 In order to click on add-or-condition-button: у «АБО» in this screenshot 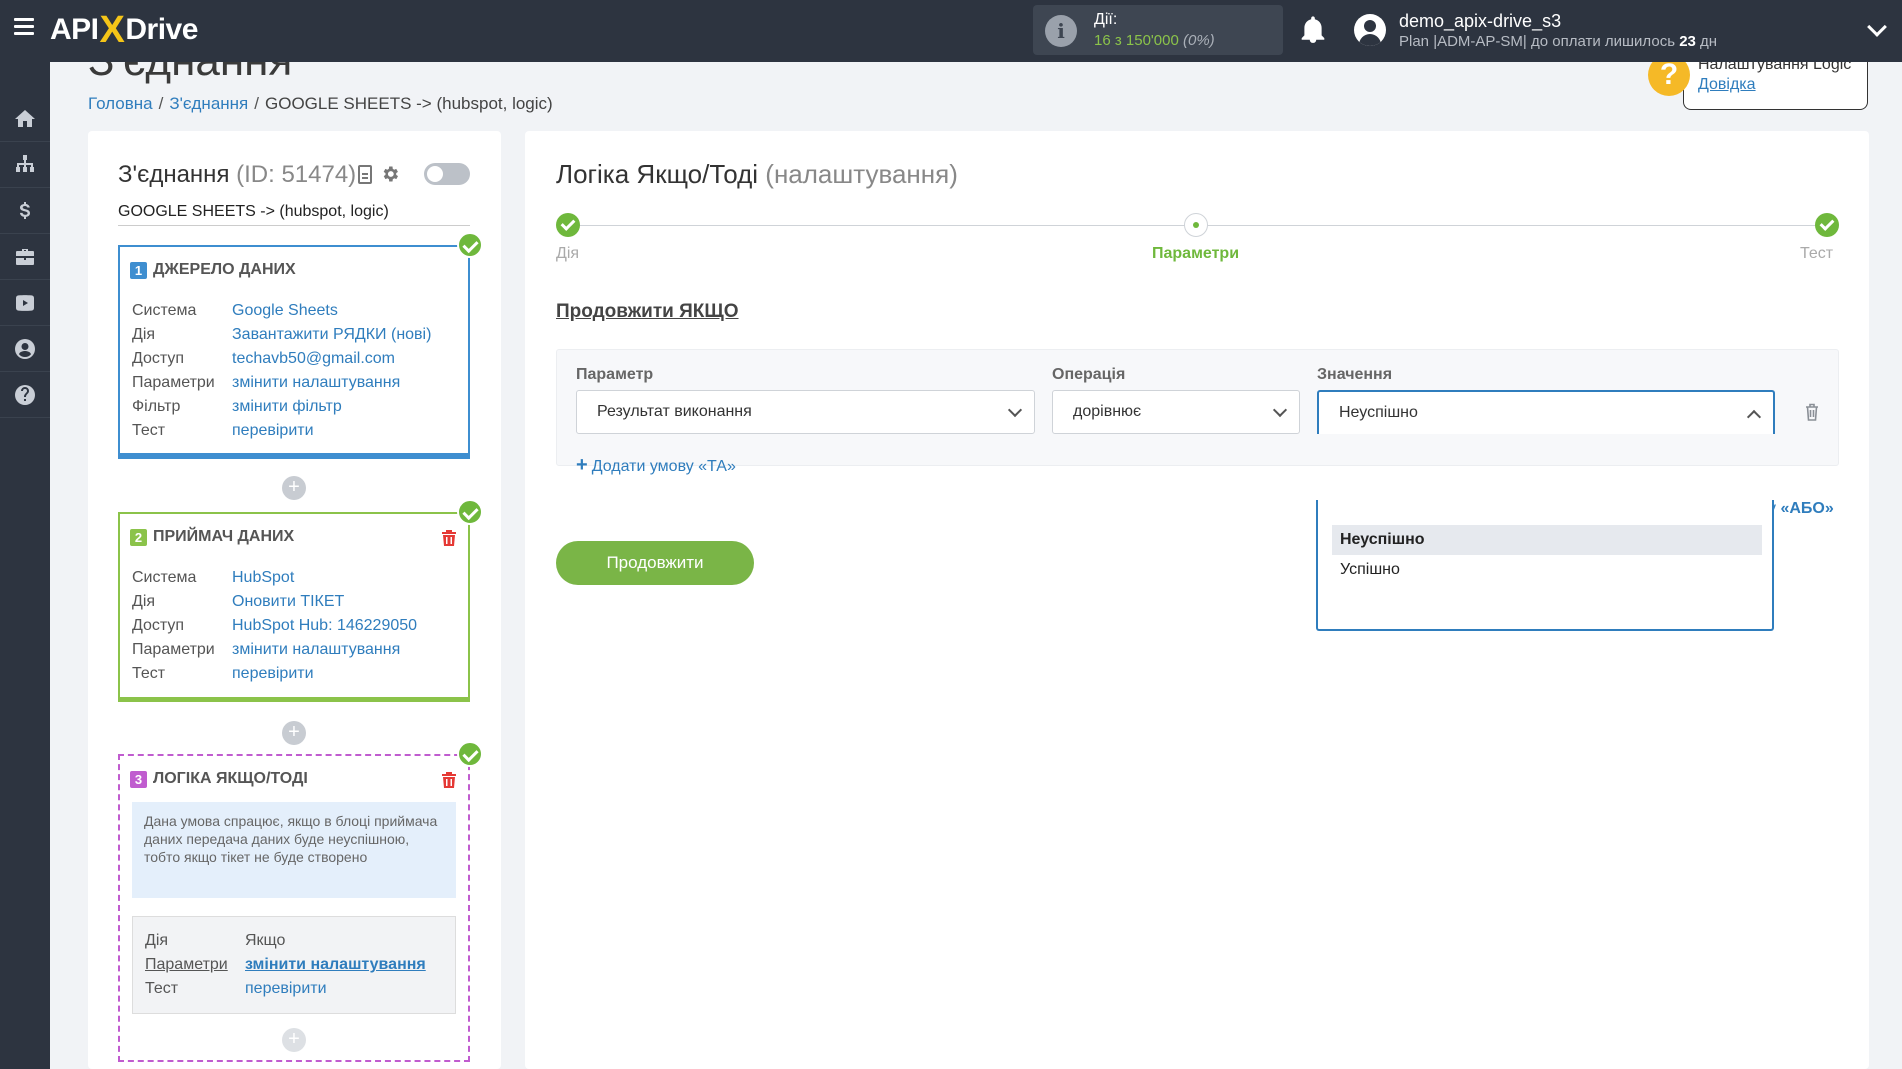, I will do `click(1801, 509)`.